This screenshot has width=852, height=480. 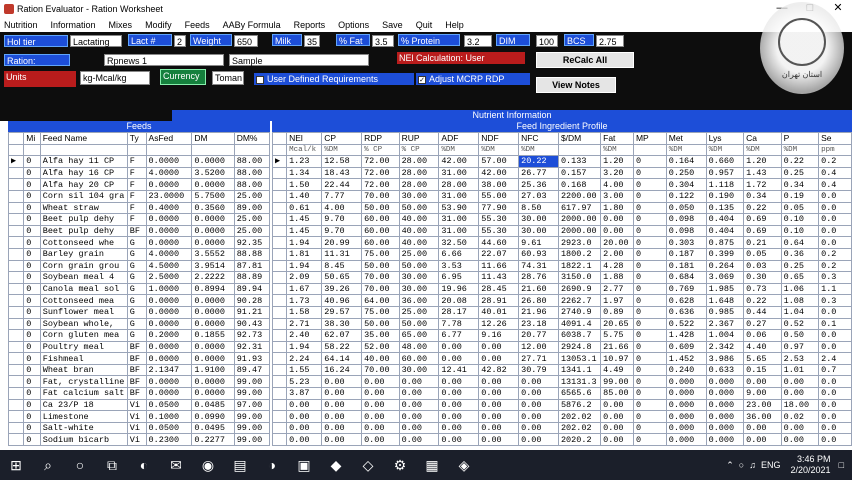 What do you see at coordinates (342, 184) in the screenshot?
I see `profile-cell-cp: 22.44` at bounding box center [342, 184].